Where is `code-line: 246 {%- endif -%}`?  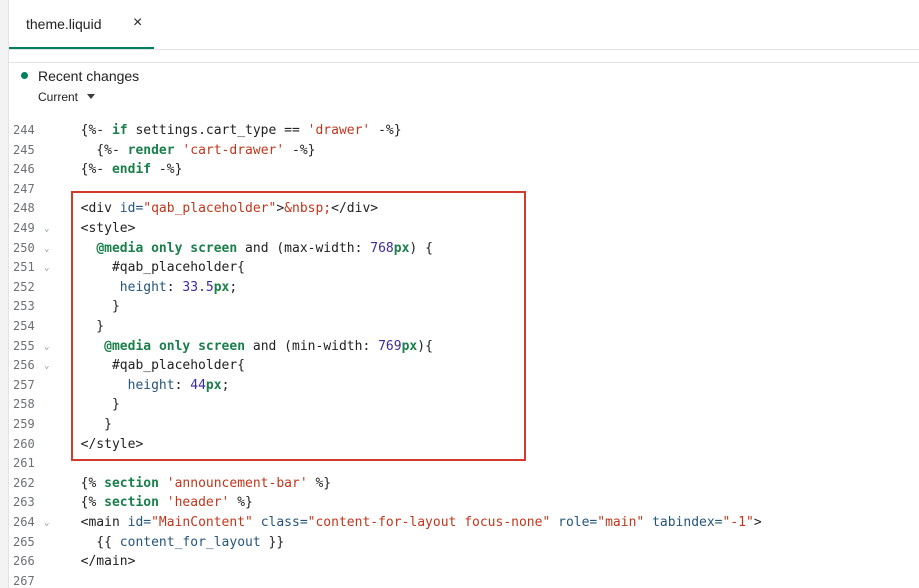
code-line: 246 {%- endif -%} is located at coordinates (464, 170).